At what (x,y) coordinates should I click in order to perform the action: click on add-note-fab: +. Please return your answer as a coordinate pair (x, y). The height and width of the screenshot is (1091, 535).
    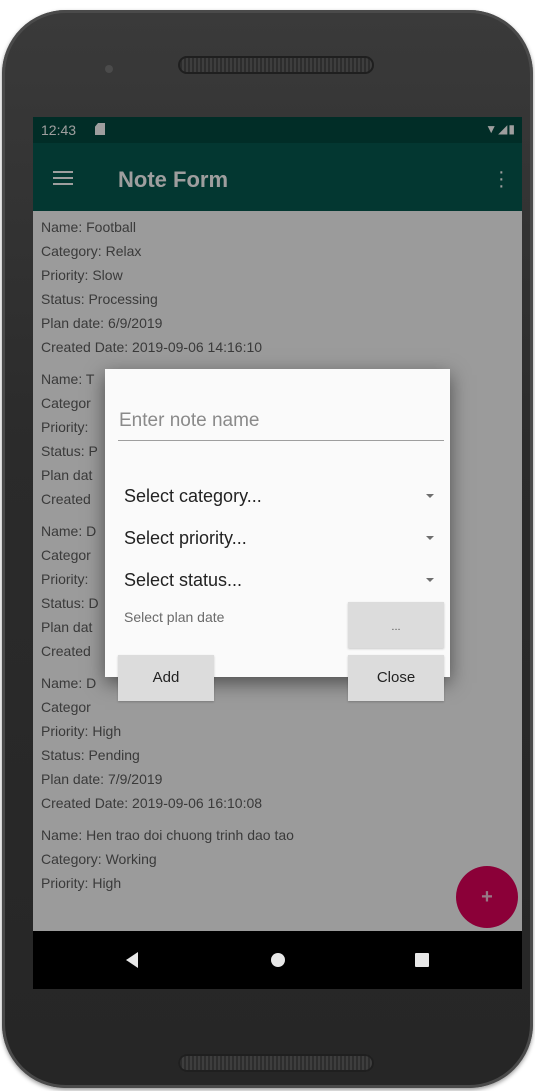
    Looking at the image, I should click on (487, 897).